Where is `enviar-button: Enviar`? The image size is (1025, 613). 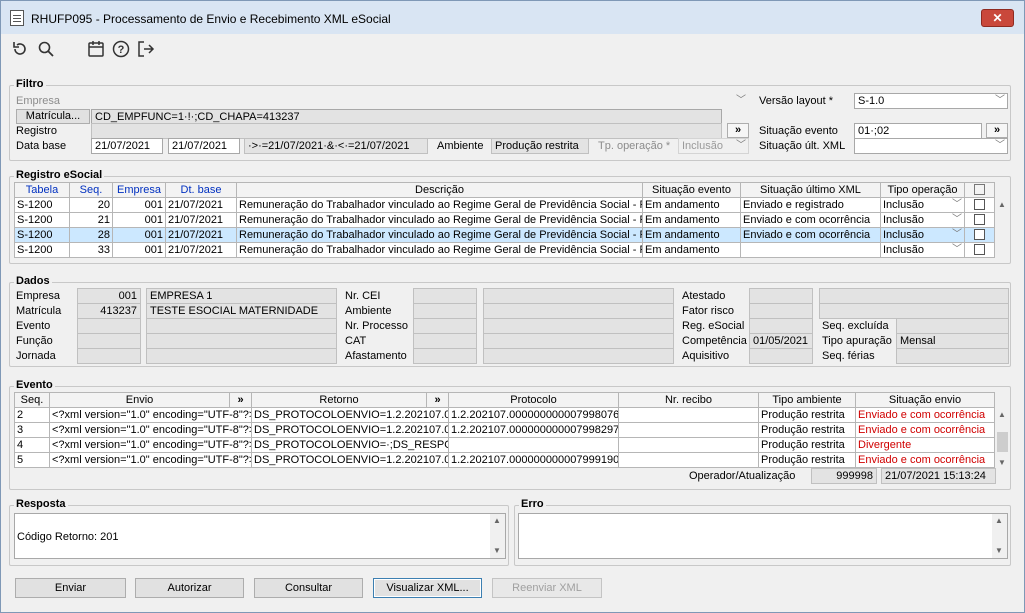
enviar-button: Enviar is located at coordinates (70, 588).